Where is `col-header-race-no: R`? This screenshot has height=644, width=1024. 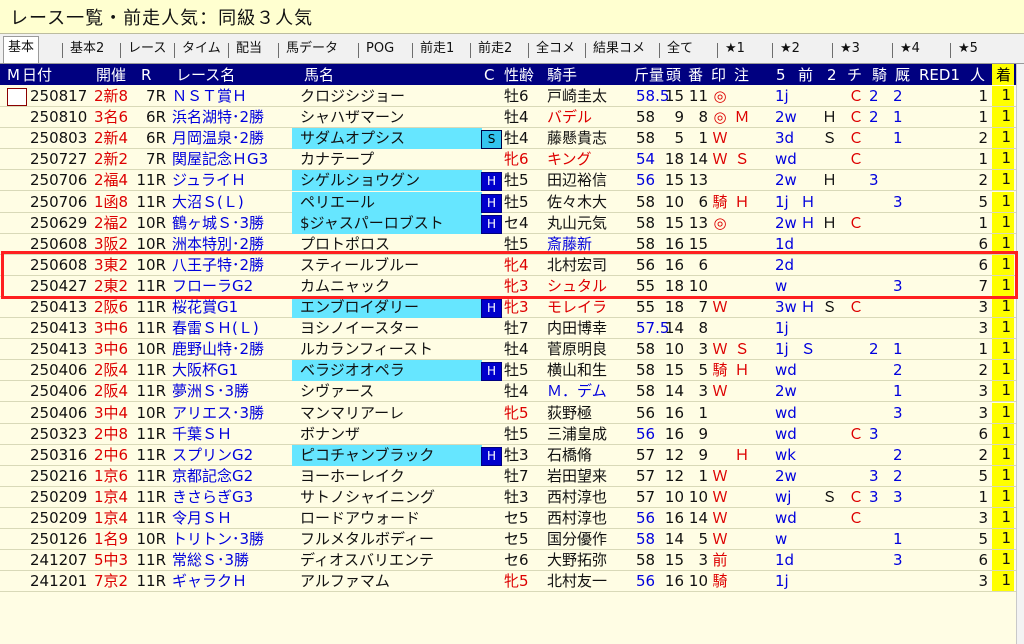 col-header-race-no: R is located at coordinates (146, 75).